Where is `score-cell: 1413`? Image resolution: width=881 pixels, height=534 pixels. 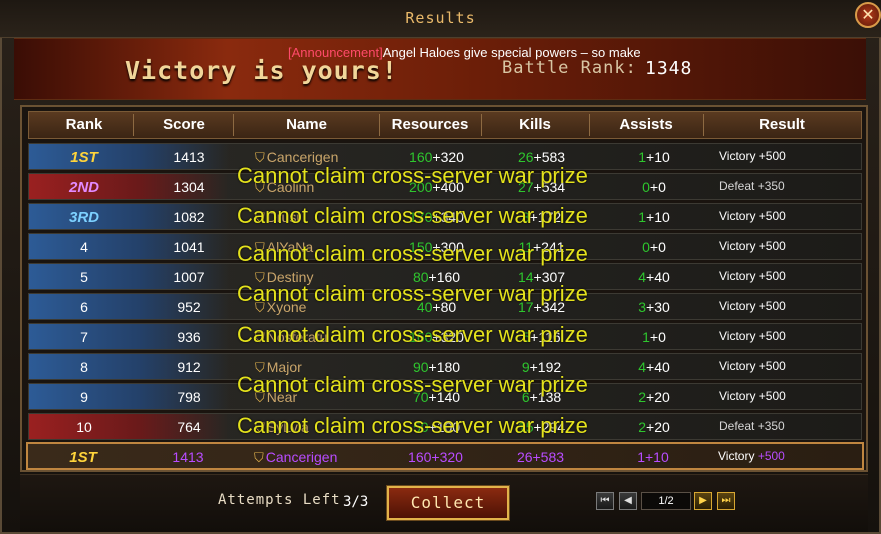
score-cell: 1413 is located at coordinates (189, 157).